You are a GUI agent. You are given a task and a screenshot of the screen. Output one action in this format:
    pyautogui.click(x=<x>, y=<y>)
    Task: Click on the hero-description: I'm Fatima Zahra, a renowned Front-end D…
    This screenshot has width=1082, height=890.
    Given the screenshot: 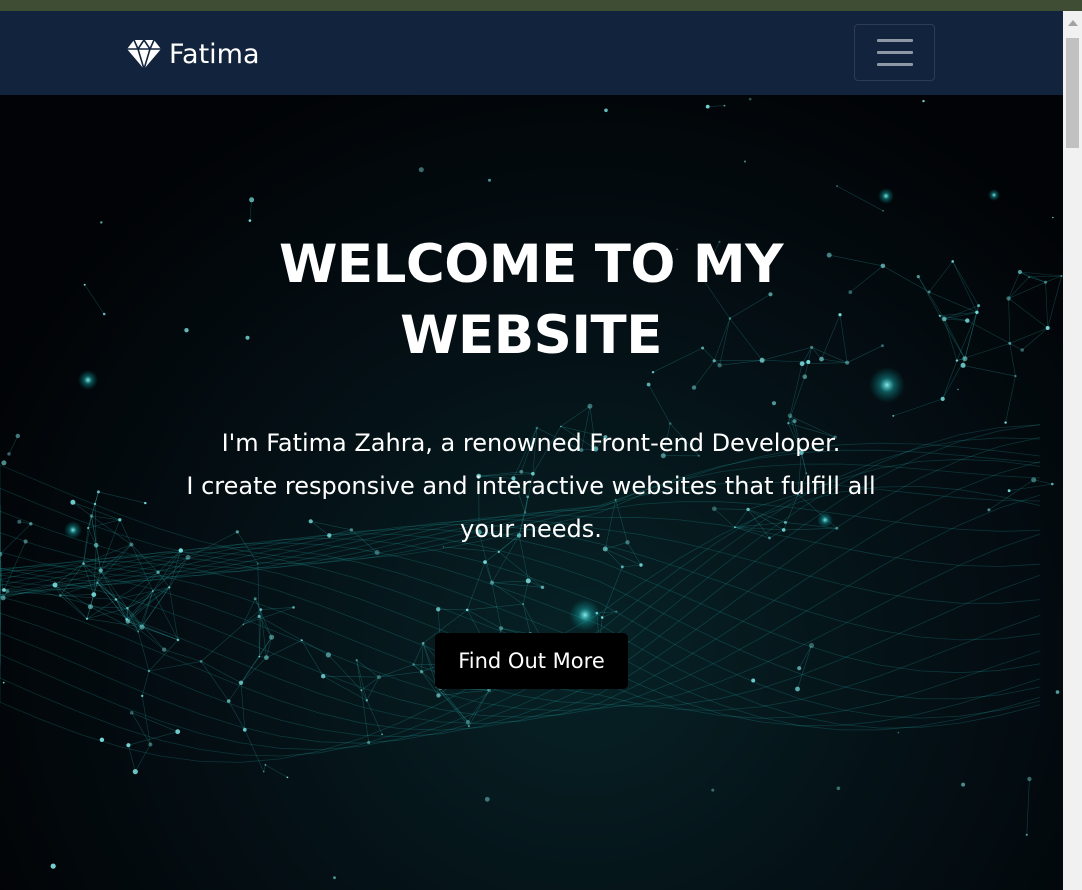 What is the action you would take?
    pyautogui.click(x=531, y=486)
    